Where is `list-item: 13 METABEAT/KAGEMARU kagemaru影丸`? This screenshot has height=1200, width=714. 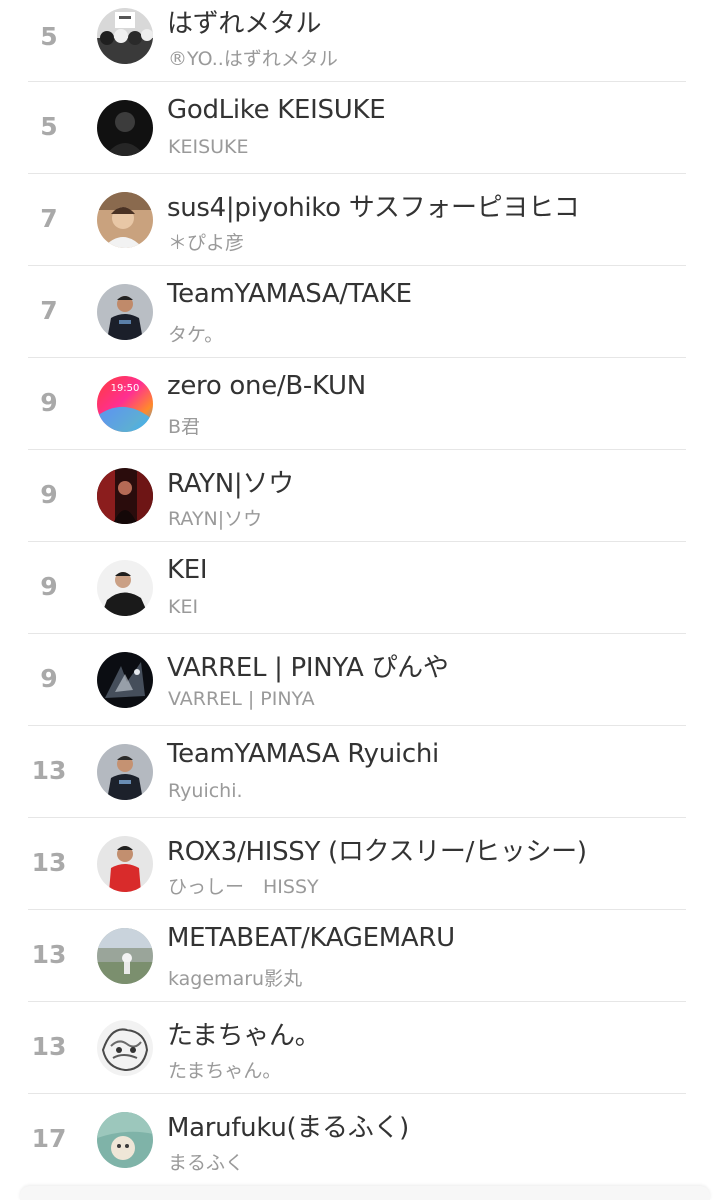 list-item: 13 METABEAT/KAGEMARU kagemaru影丸 is located at coordinates (357, 956).